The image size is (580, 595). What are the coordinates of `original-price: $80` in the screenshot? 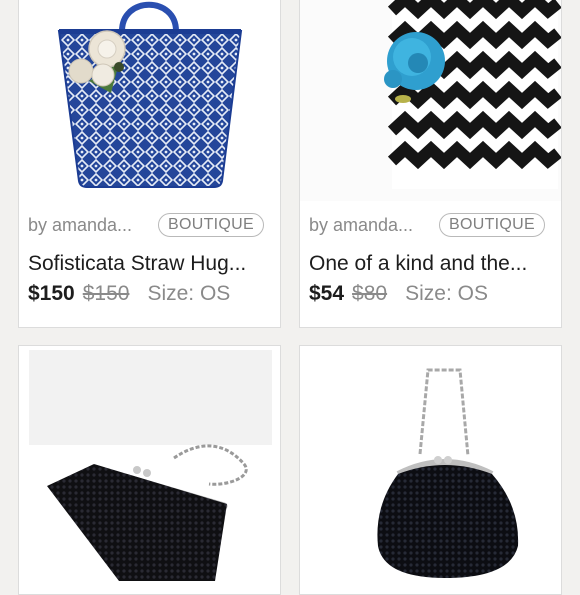 It's located at (370, 293).